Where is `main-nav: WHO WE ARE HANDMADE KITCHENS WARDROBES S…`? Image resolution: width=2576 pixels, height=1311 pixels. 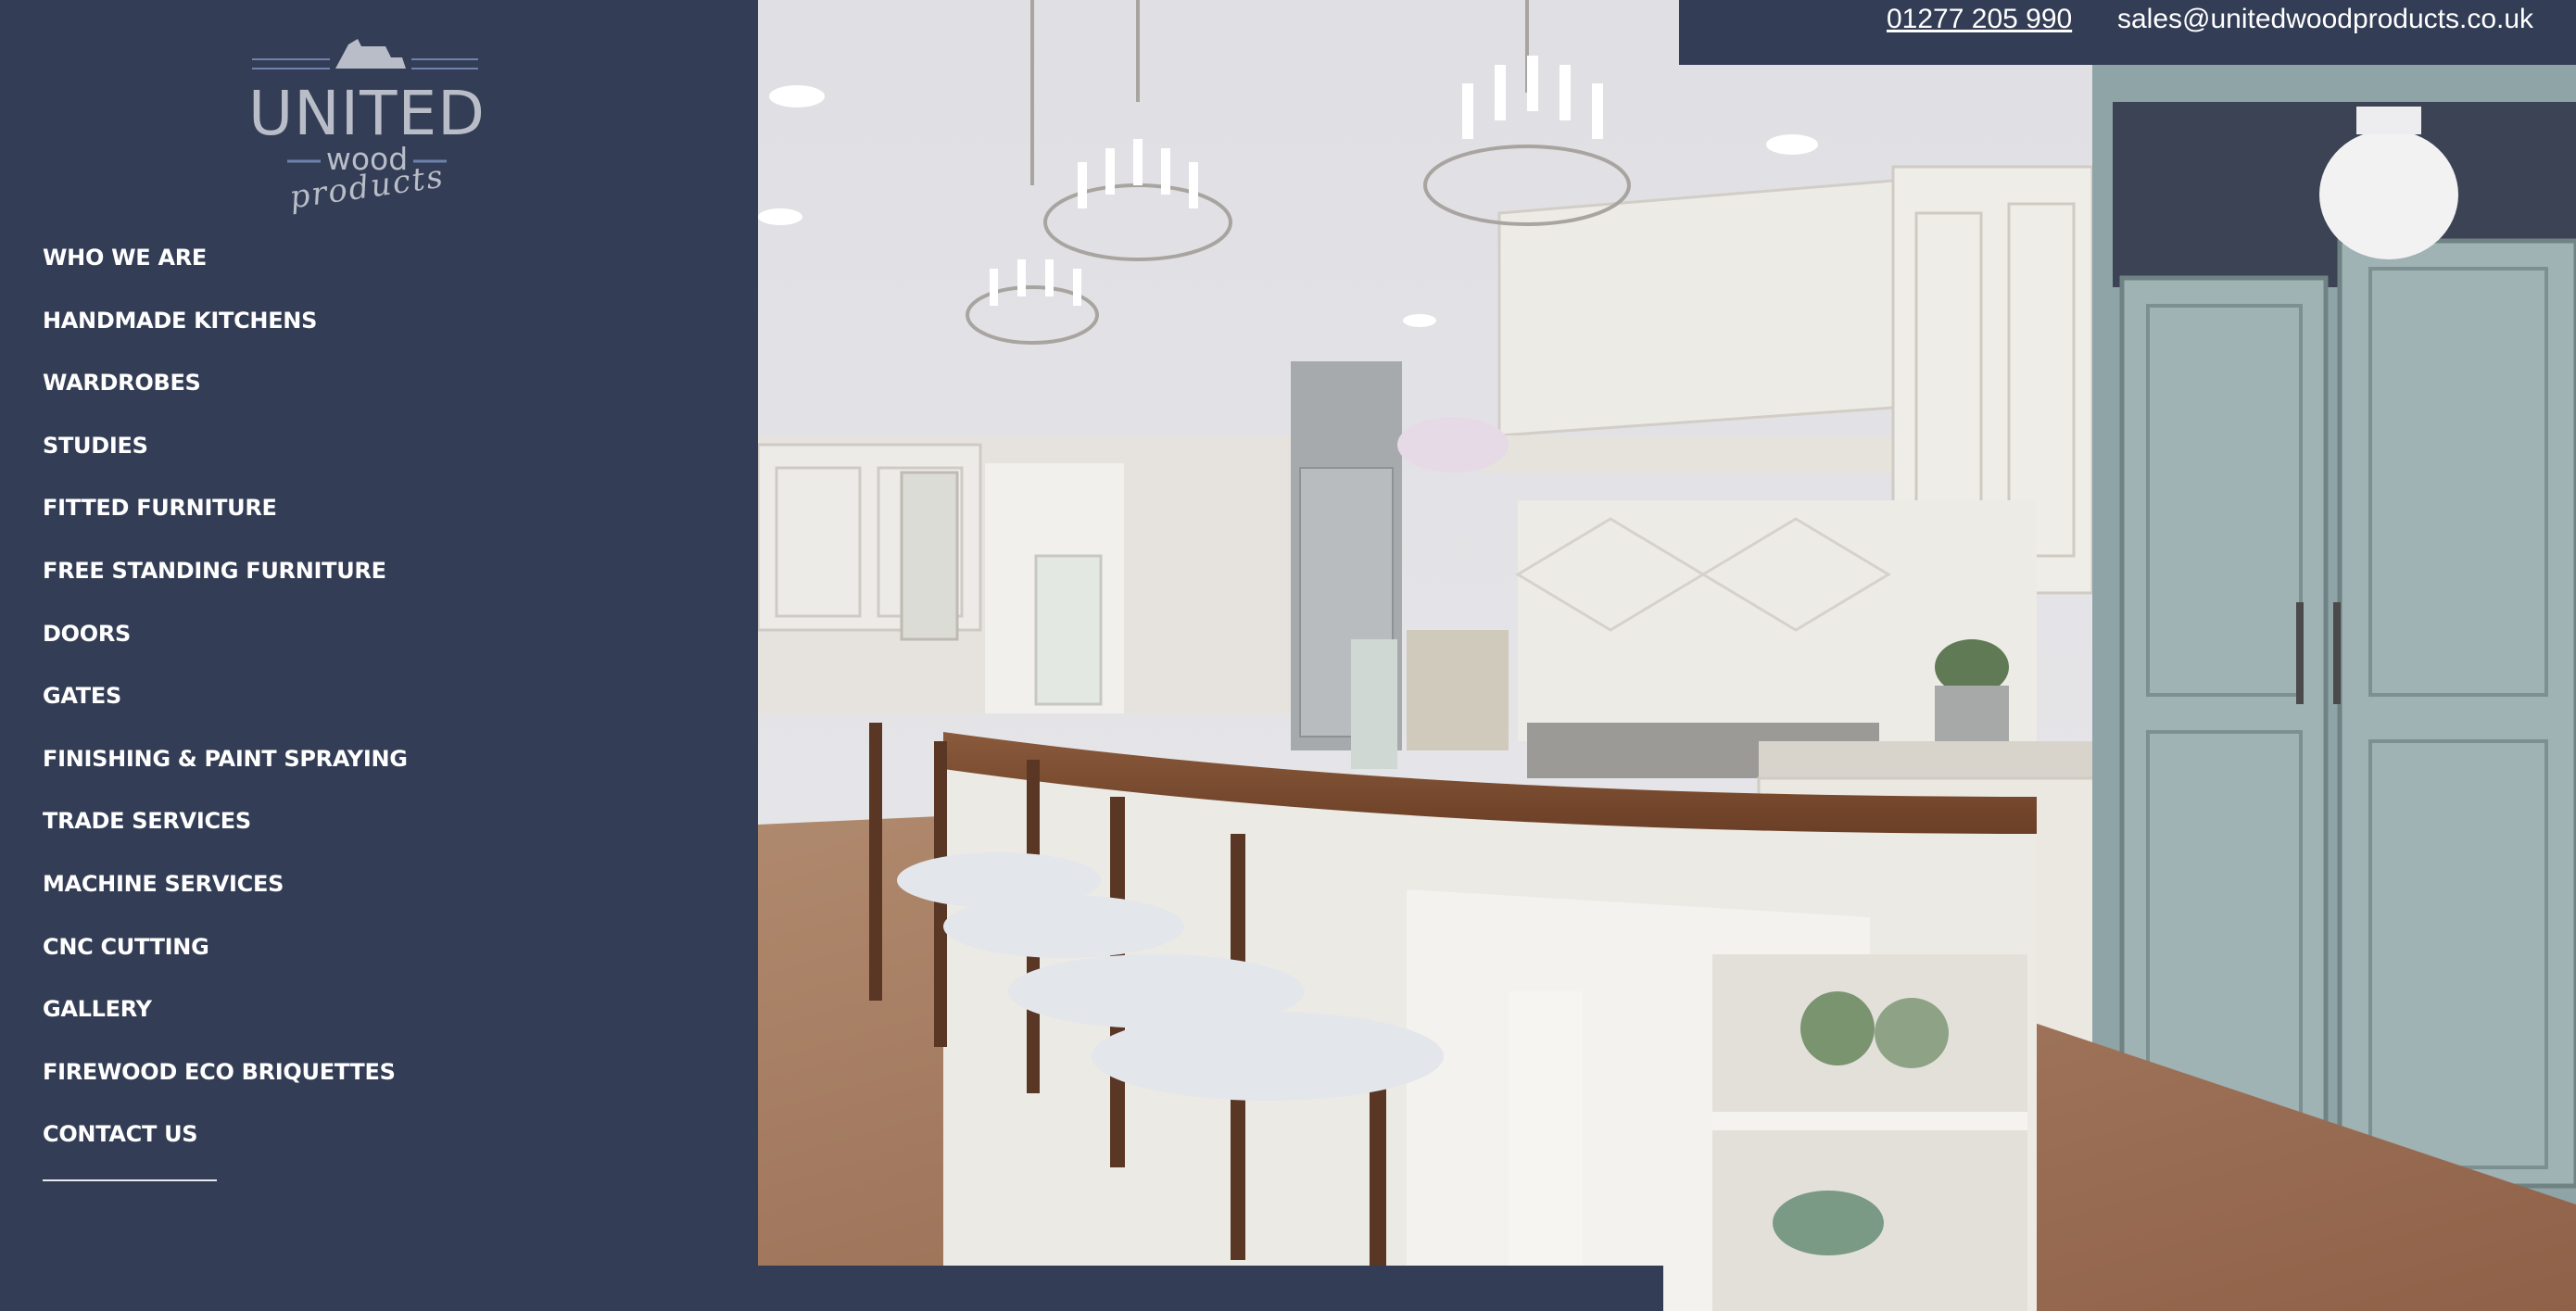
main-nav: WHO WE ARE HANDMADE KITCHENS WARDROBES S… is located at coordinates (226, 709).